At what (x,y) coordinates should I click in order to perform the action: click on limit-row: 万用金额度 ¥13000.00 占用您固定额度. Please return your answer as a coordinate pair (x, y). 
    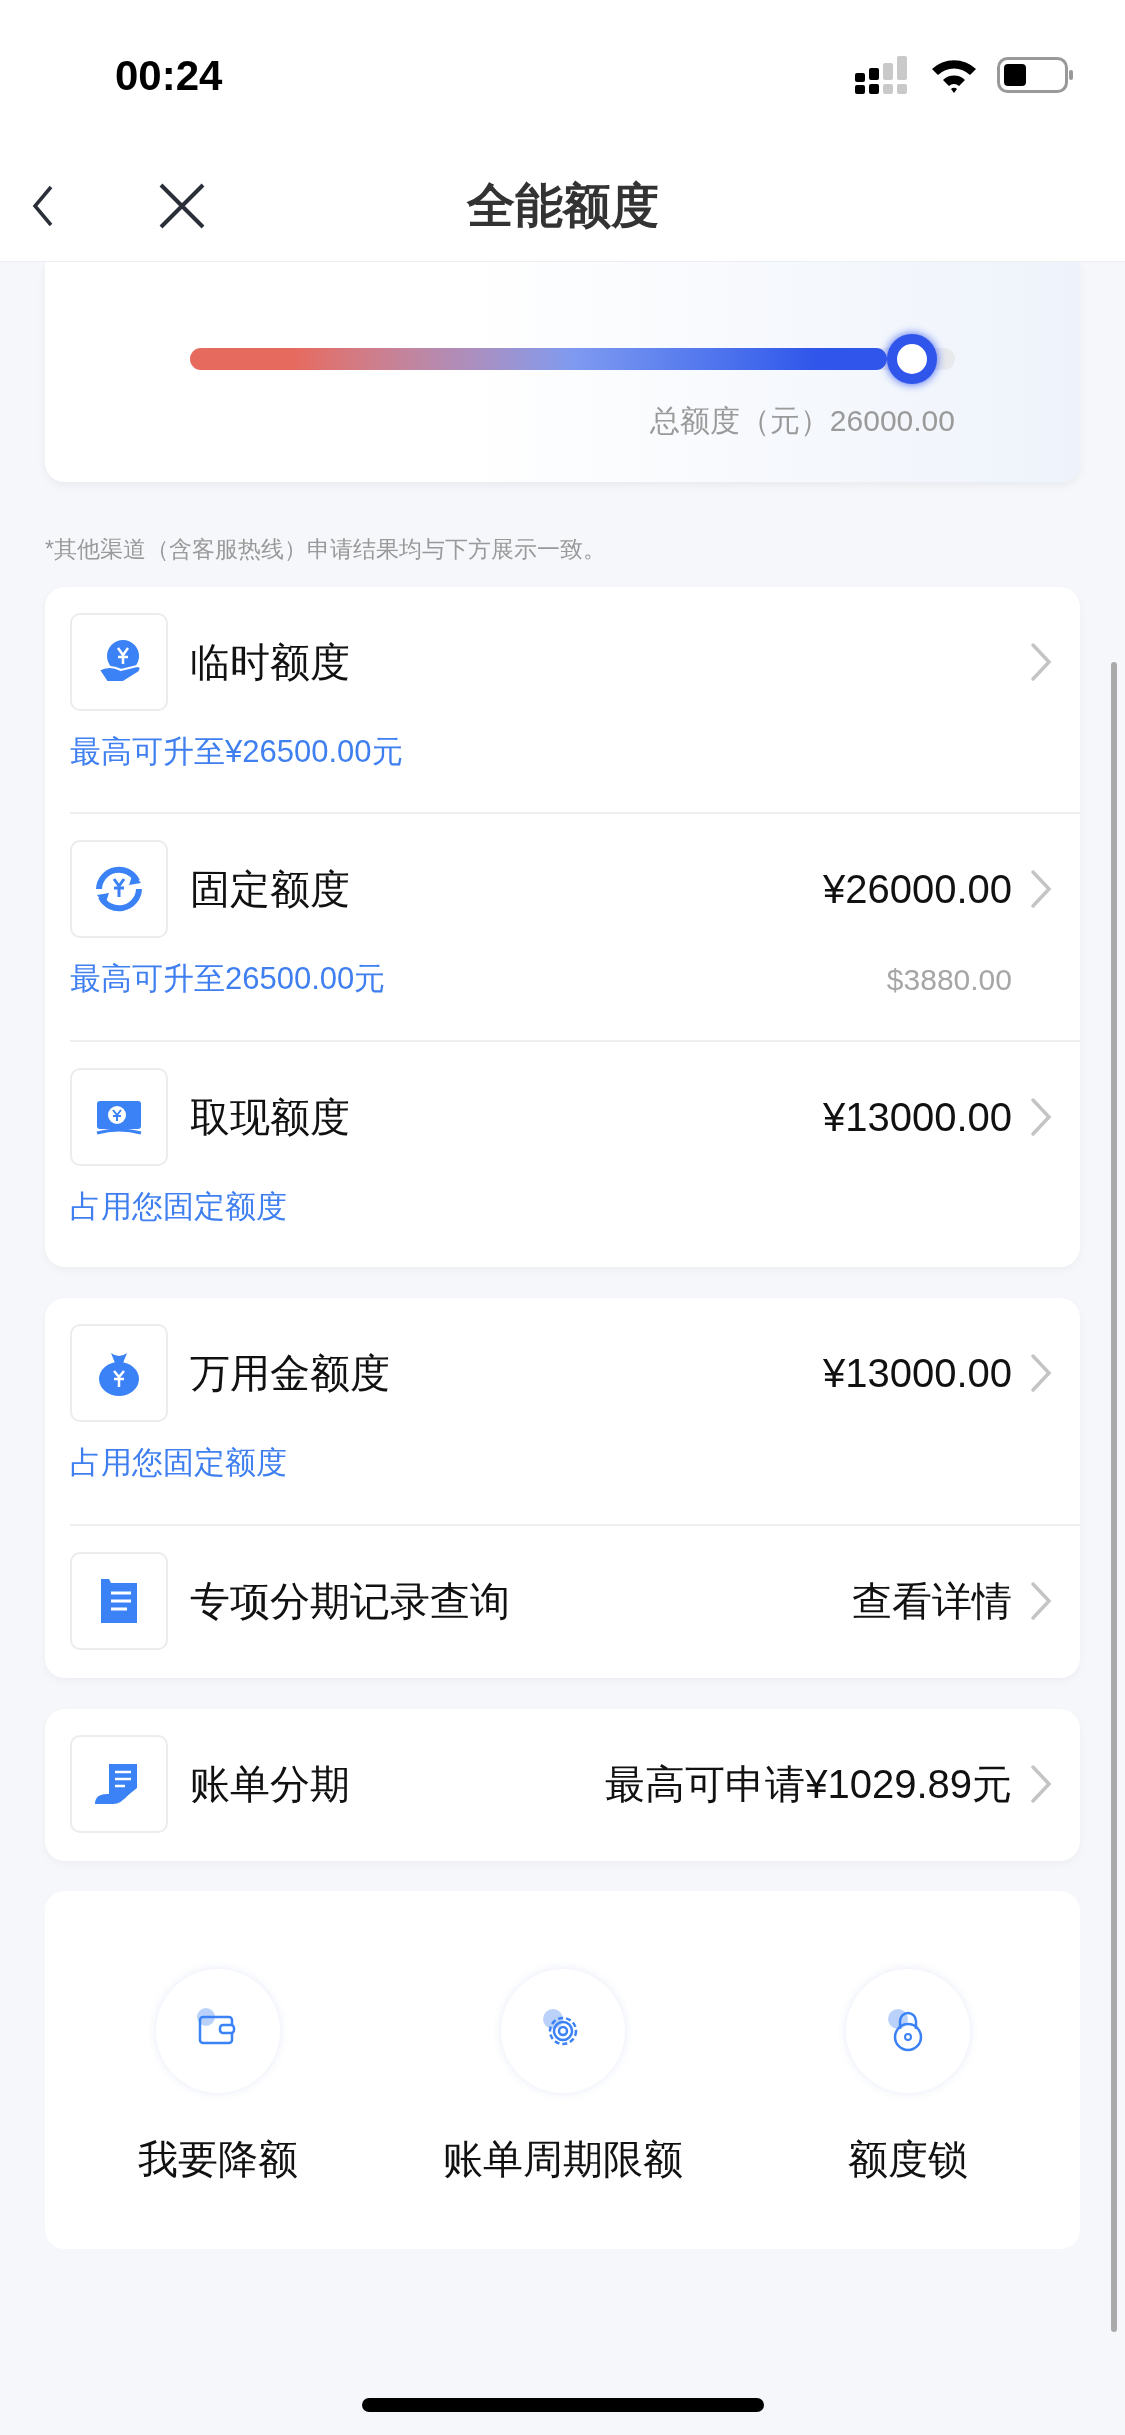
    Looking at the image, I should click on (575, 1411).